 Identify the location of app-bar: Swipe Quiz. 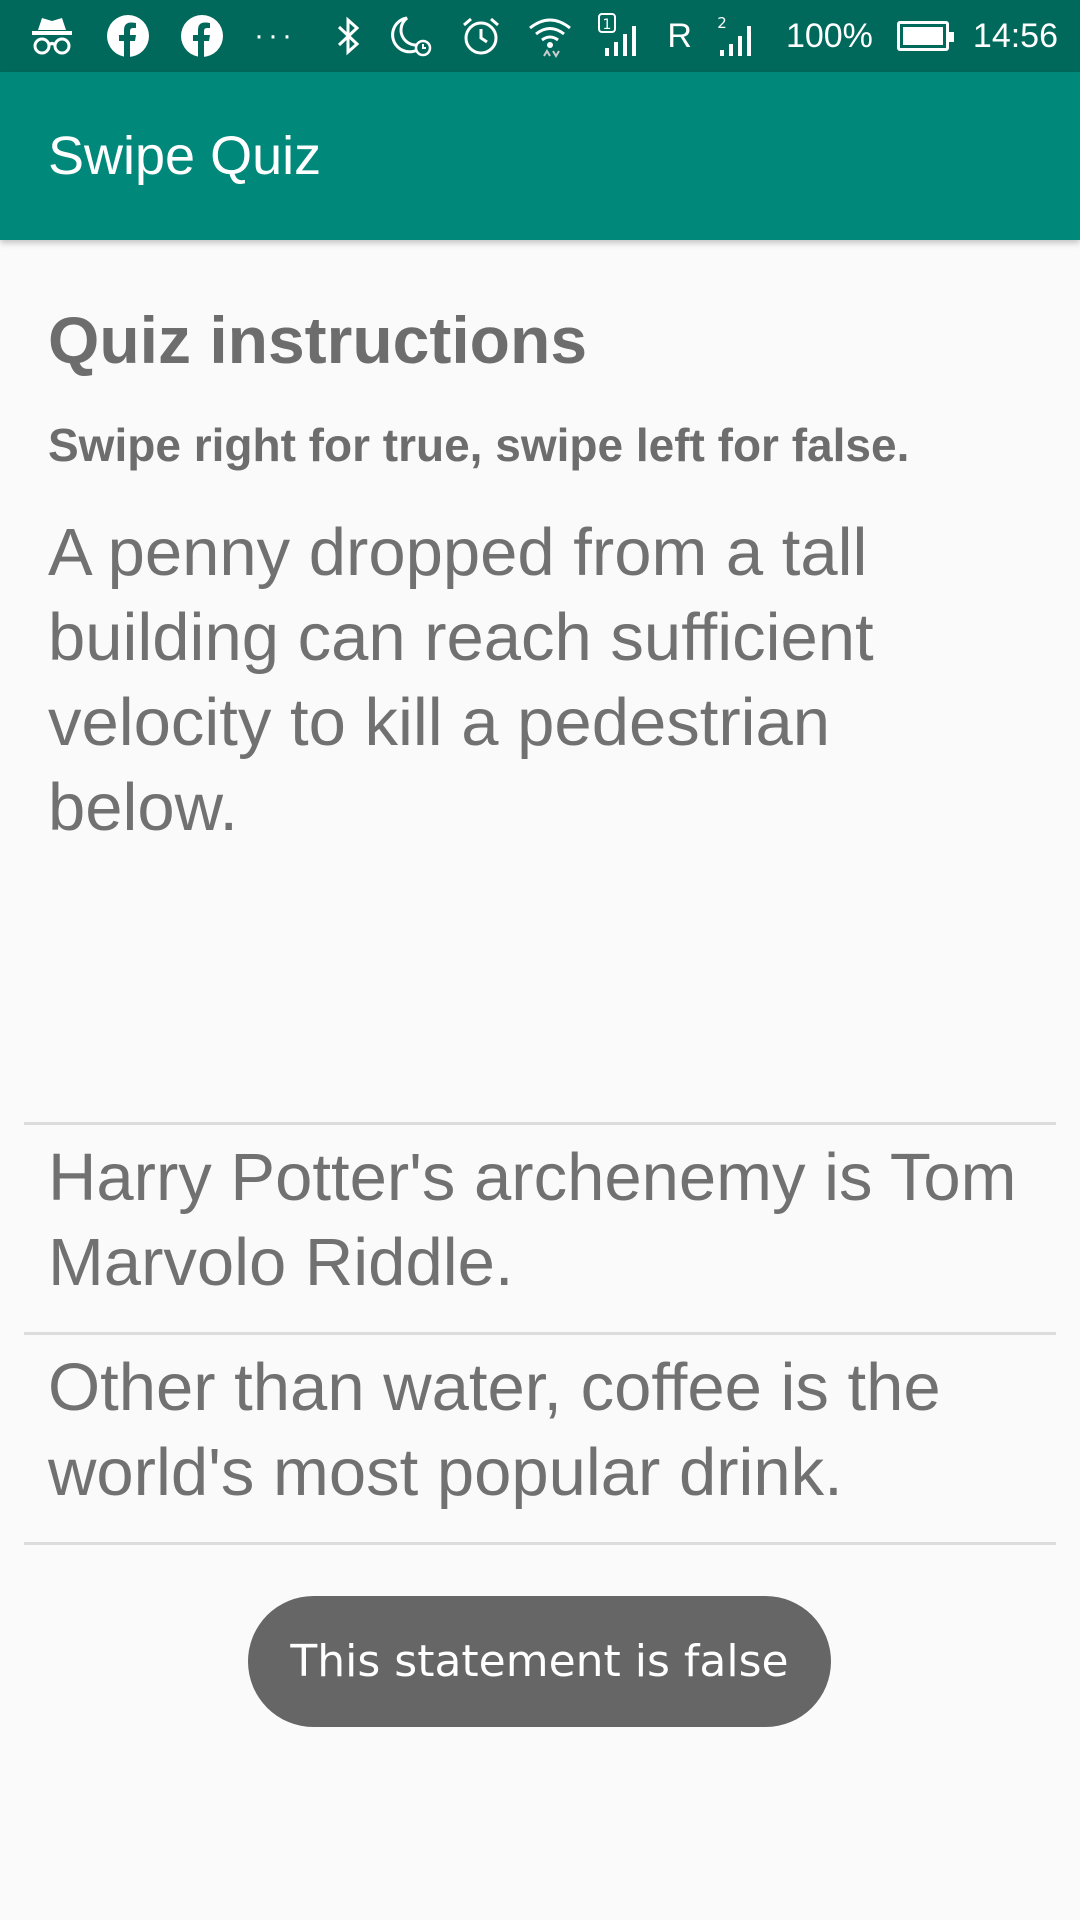
(540, 156).